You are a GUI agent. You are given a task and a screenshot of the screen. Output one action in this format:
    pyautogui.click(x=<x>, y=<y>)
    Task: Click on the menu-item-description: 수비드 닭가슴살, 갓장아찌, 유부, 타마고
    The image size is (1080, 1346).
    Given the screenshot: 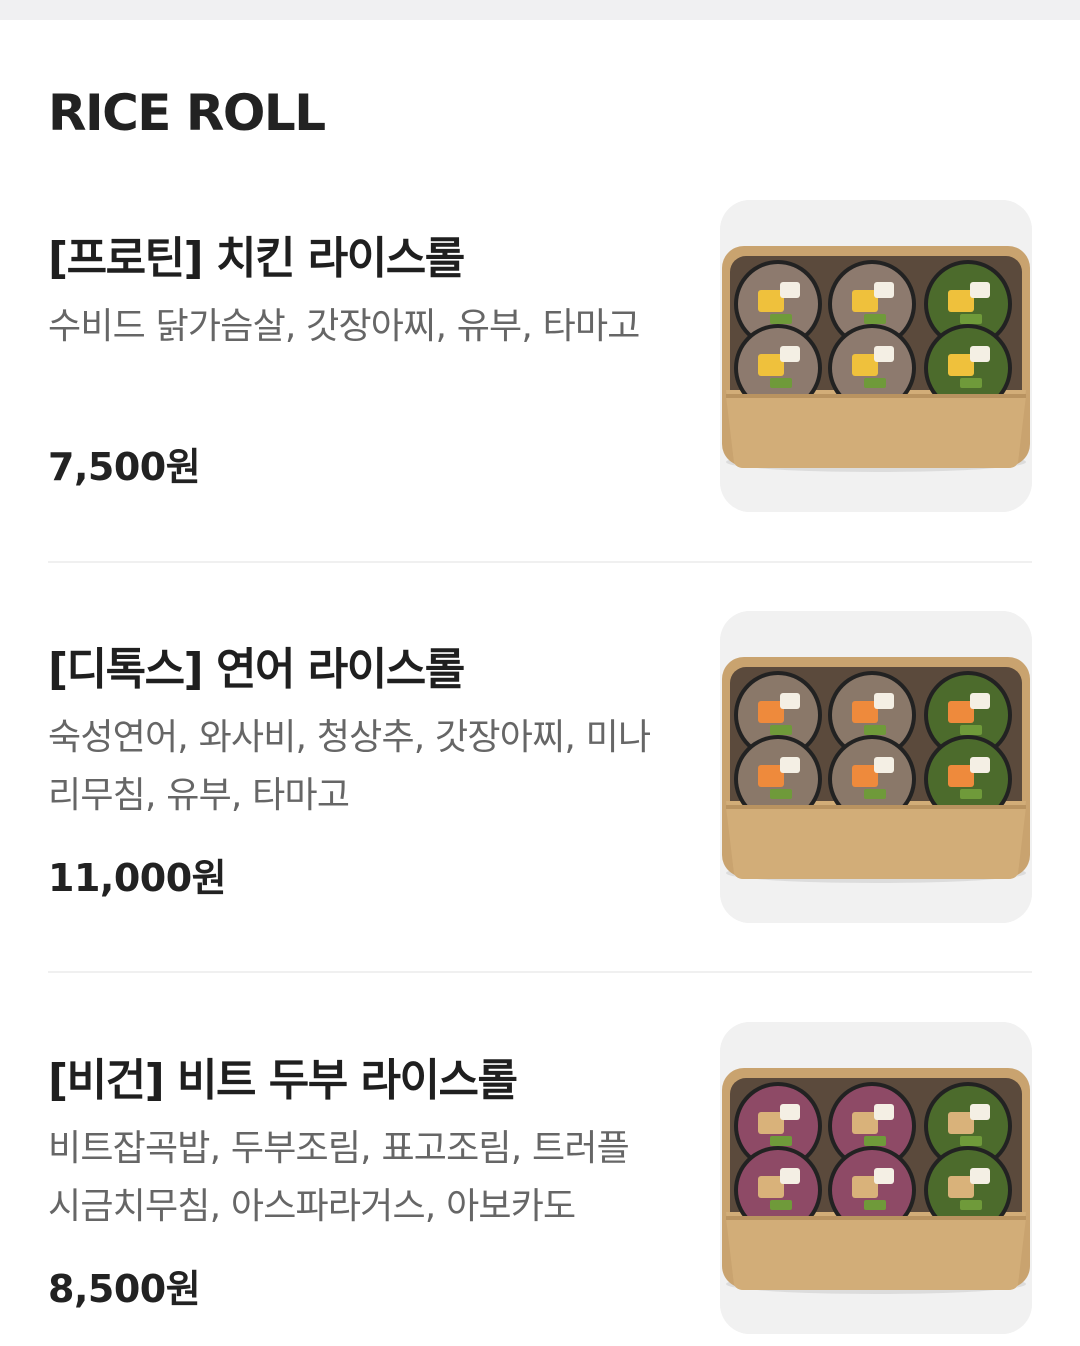 What is the action you would take?
    pyautogui.click(x=344, y=326)
    